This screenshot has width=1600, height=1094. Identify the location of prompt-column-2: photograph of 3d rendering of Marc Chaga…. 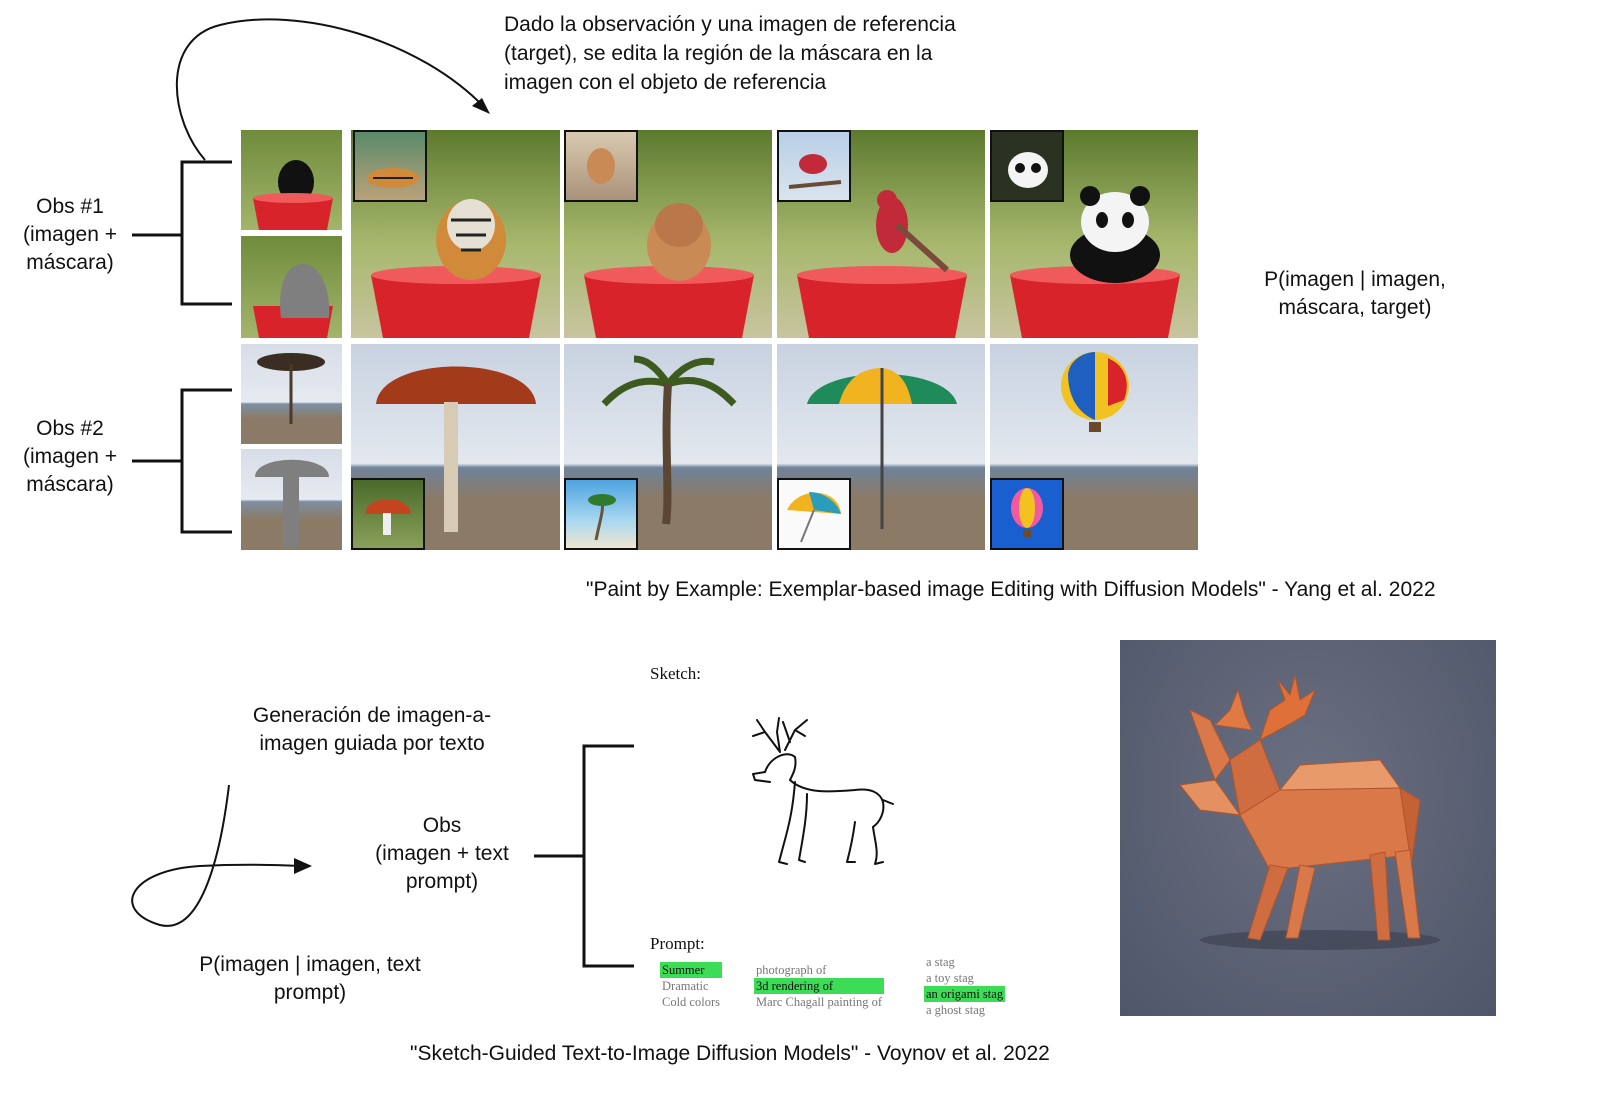
(819, 986).